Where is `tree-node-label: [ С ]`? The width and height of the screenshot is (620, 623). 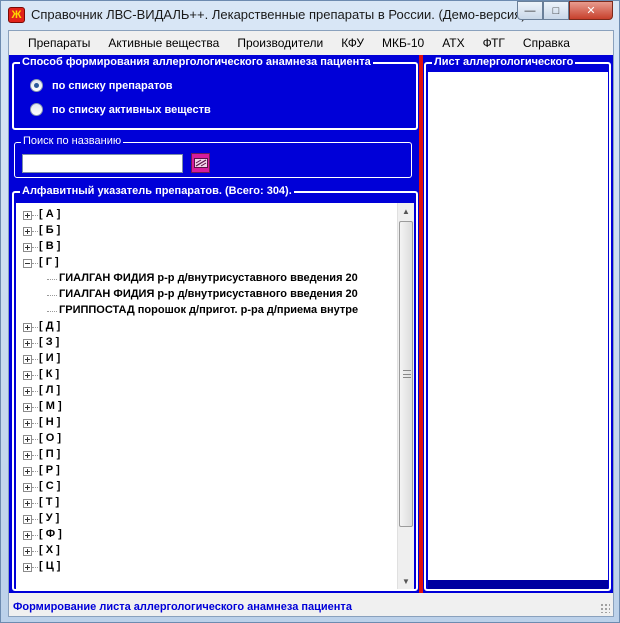
tree-node-label: [ С ] is located at coordinates (50, 486).